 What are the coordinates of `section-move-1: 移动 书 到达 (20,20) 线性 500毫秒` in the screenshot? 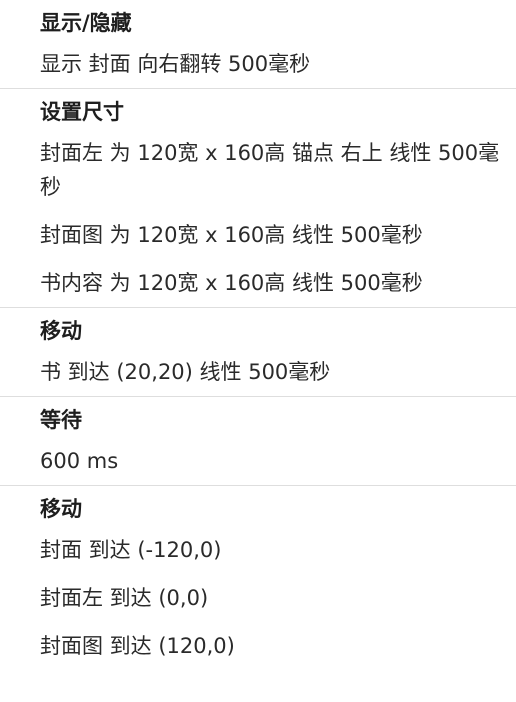 It's located at (258, 351).